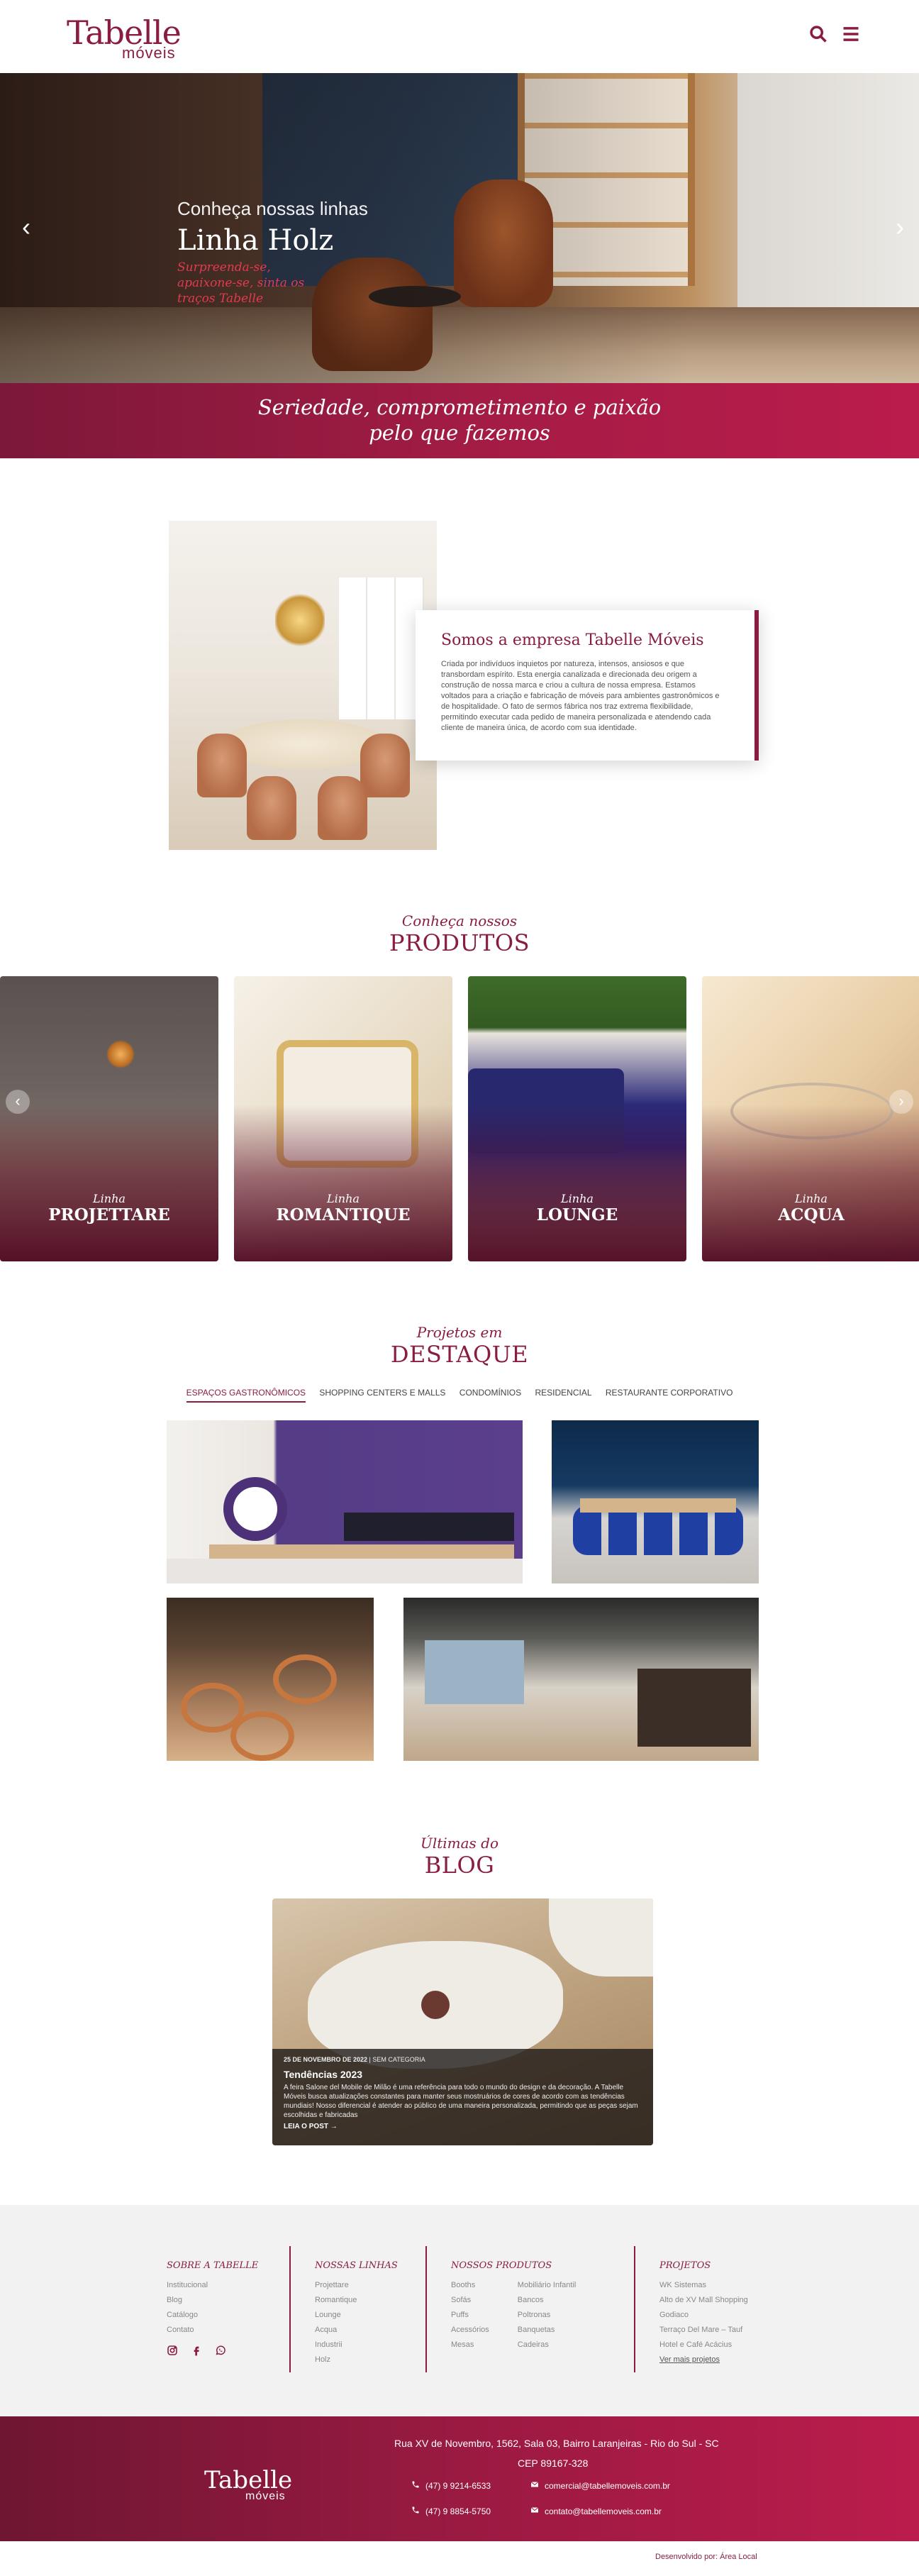 This screenshot has height=2576, width=919. What do you see at coordinates (703, 2360) in the screenshot?
I see `more-projects-link: Ver mais projetos` at bounding box center [703, 2360].